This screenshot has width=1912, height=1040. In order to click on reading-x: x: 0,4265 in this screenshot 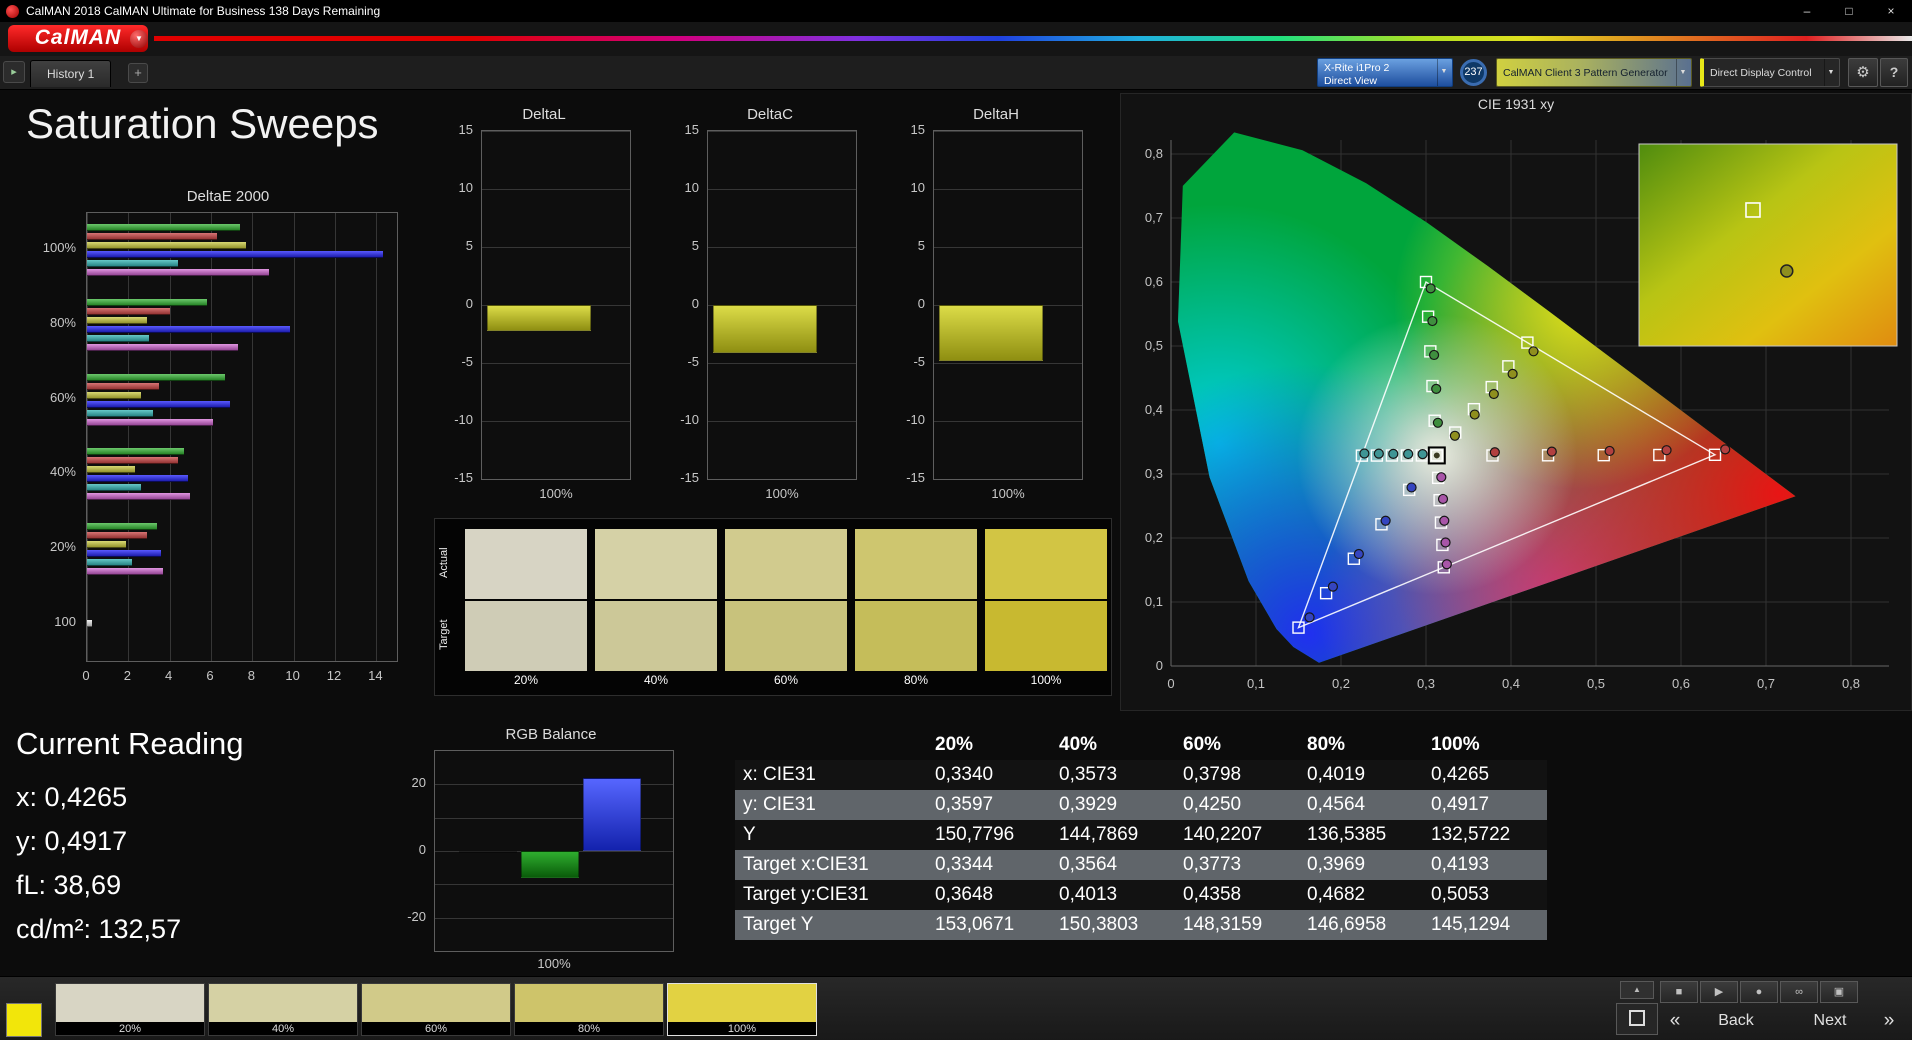, I will do `click(72, 797)`.